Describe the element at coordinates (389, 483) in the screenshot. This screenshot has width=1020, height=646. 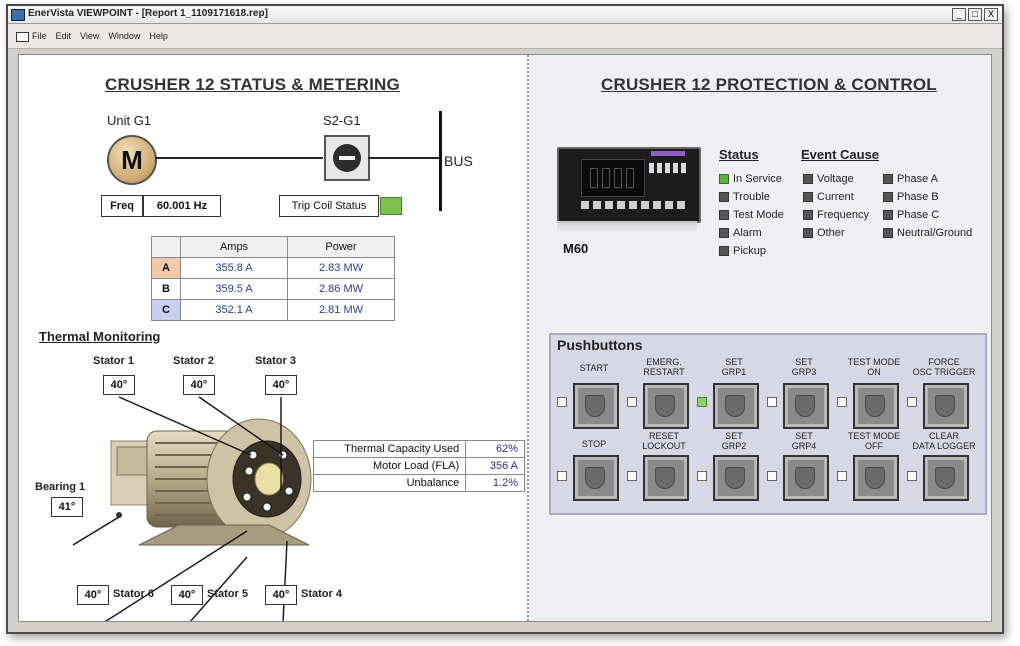
I see `unbalance-label: Unbalance` at that location.